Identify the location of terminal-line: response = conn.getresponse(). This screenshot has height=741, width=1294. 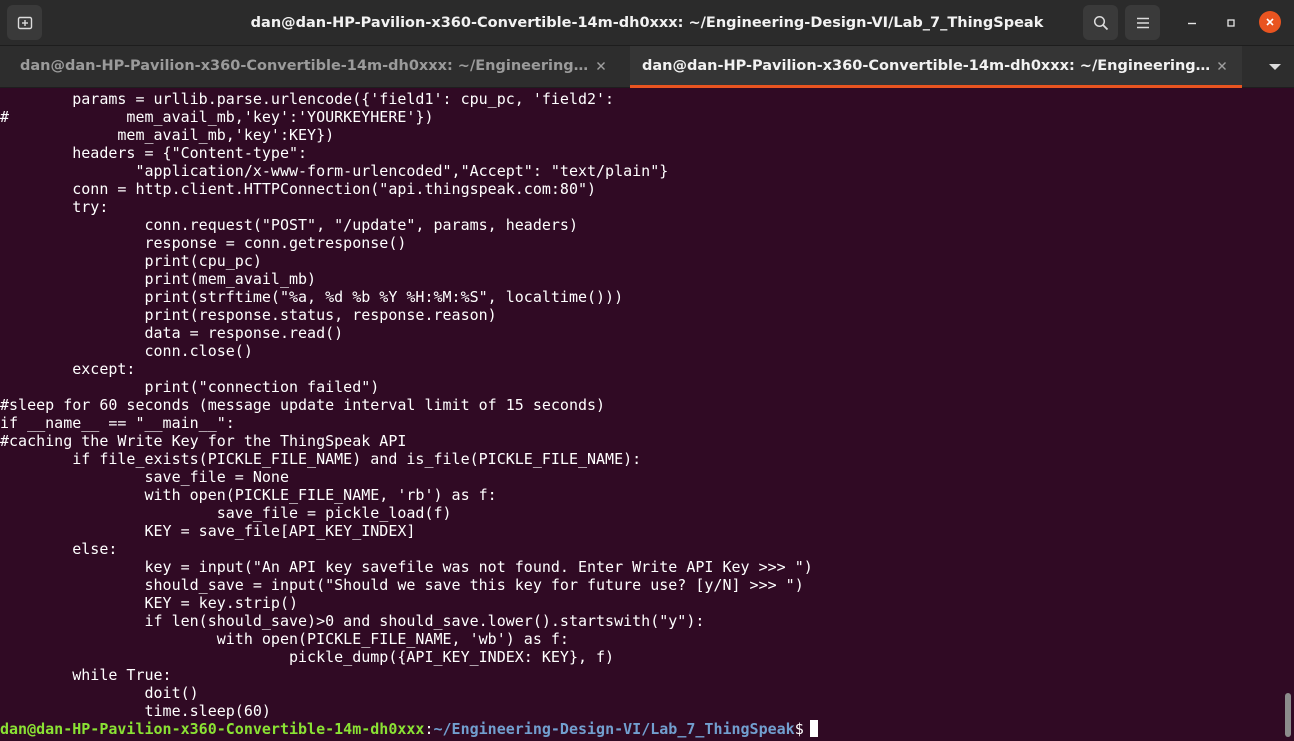
(203, 243).